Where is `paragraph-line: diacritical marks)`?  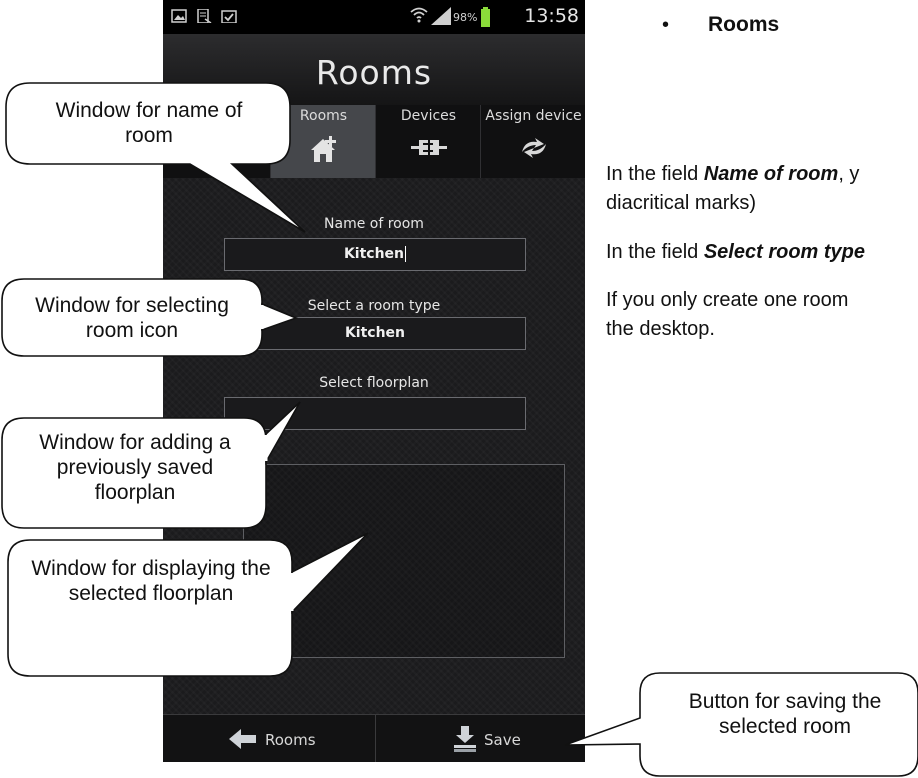
paragraph-line: diacritical marks) is located at coordinates (681, 203).